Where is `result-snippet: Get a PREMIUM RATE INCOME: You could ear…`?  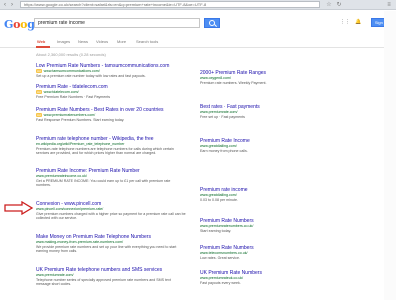 result-snippet: Get a PREMIUM RATE INCOME: You could ear… is located at coordinates (103, 183).